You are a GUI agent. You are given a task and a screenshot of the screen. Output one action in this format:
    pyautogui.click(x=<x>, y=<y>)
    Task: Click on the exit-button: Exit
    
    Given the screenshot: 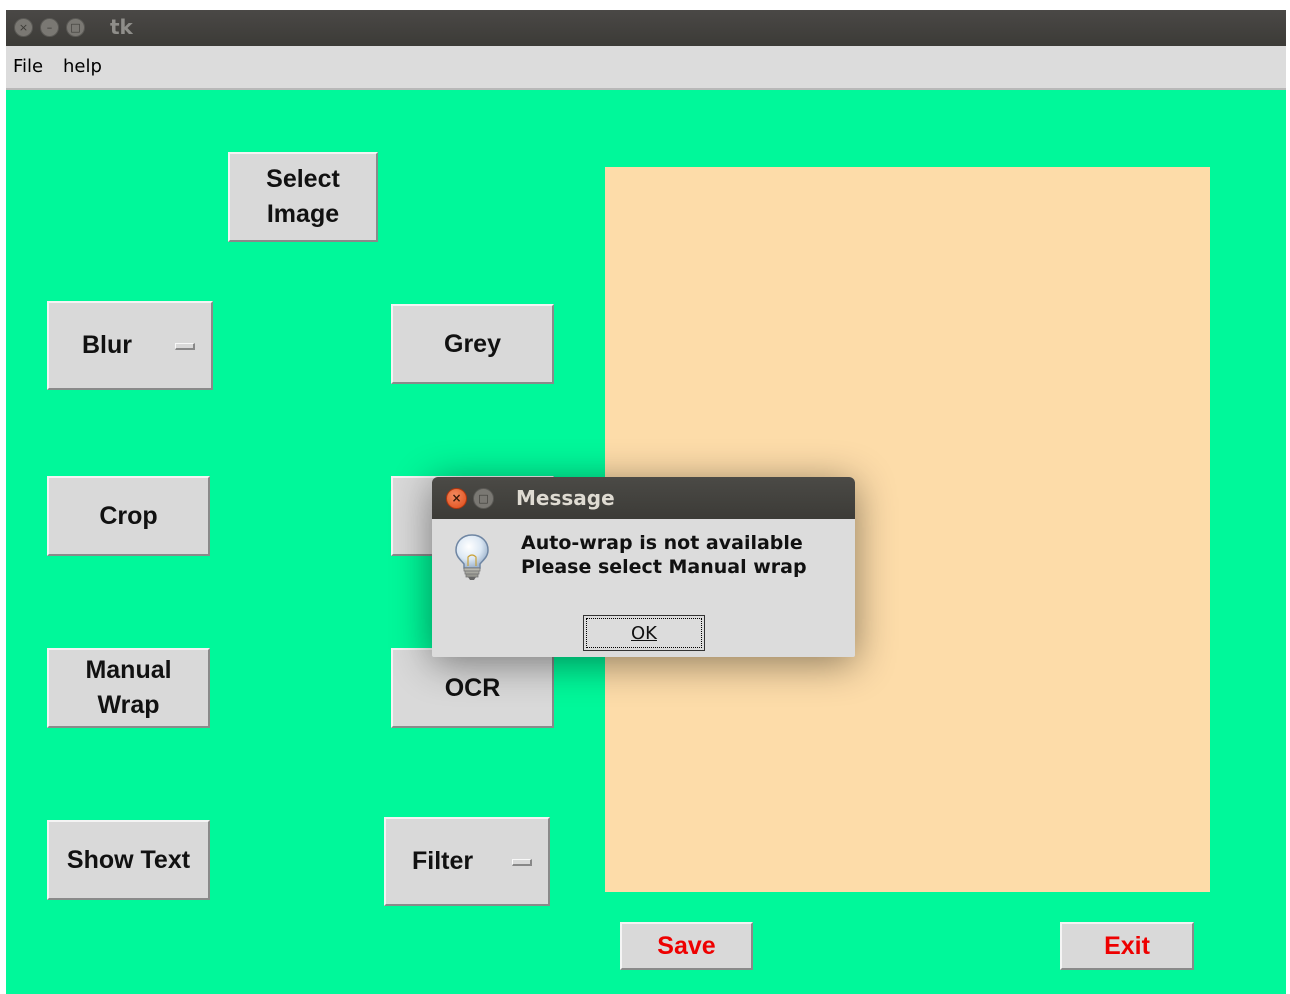 What is the action you would take?
    pyautogui.click(x=1127, y=946)
    